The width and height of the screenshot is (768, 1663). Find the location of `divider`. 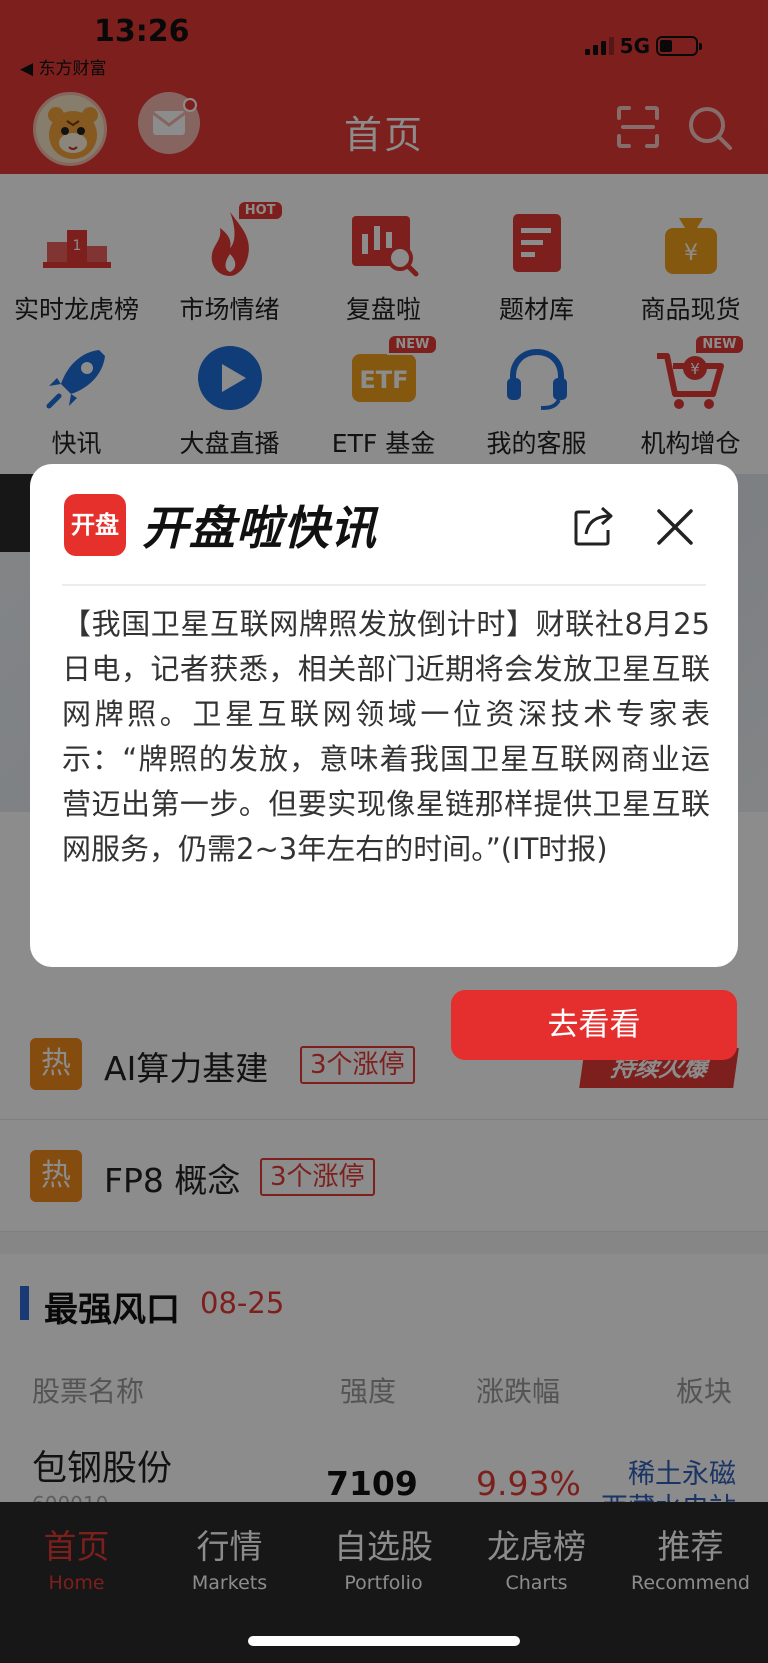

divider is located at coordinates (384, 585).